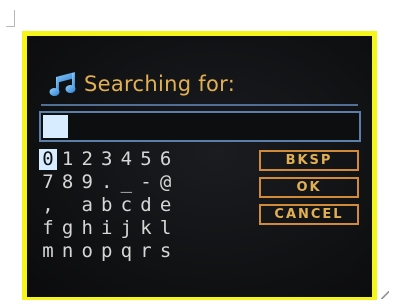  Describe the element at coordinates (146, 251) in the screenshot. I see `key-r: r` at that location.